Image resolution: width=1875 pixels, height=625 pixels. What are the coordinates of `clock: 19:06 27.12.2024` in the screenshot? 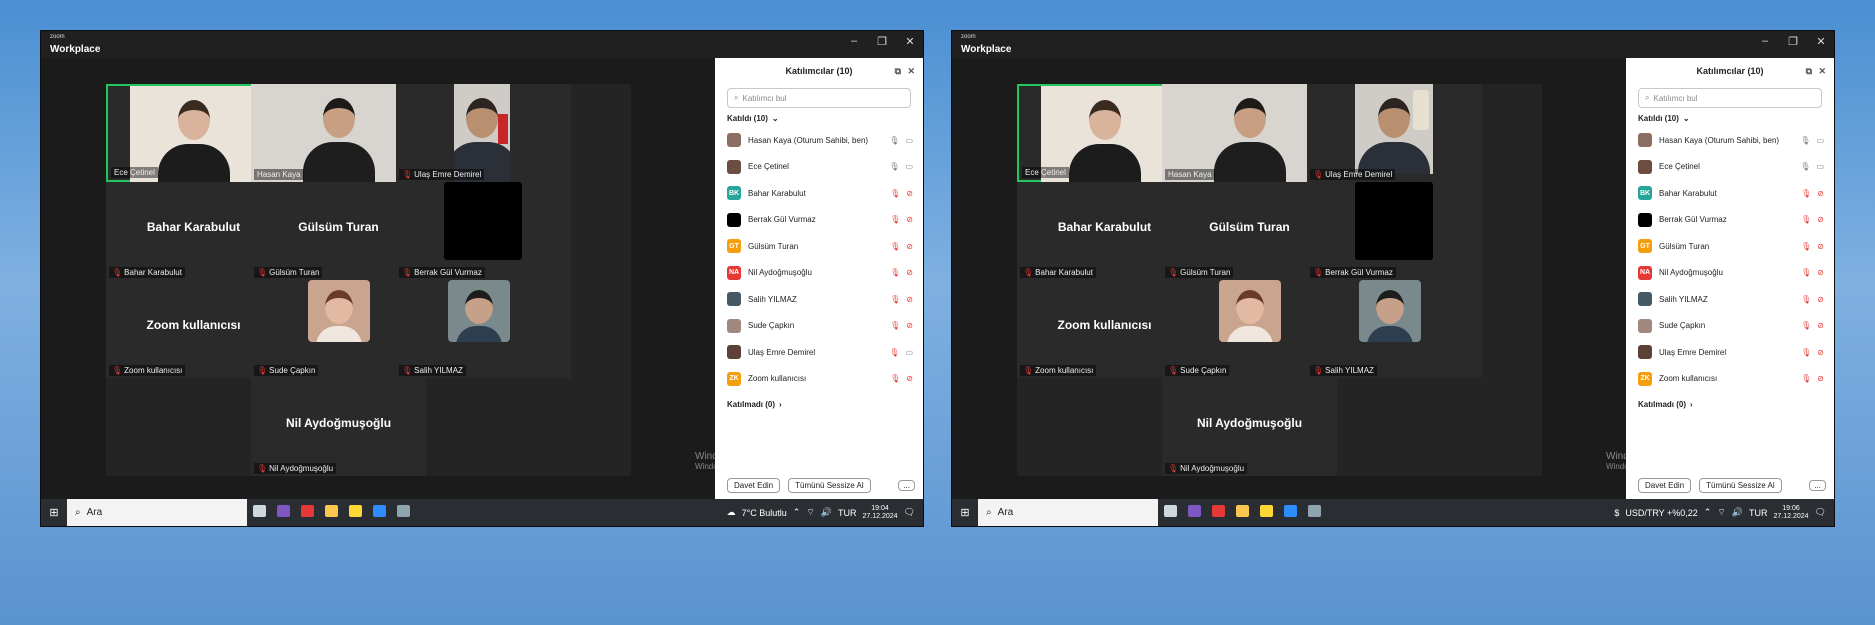 It's located at (1791, 512).